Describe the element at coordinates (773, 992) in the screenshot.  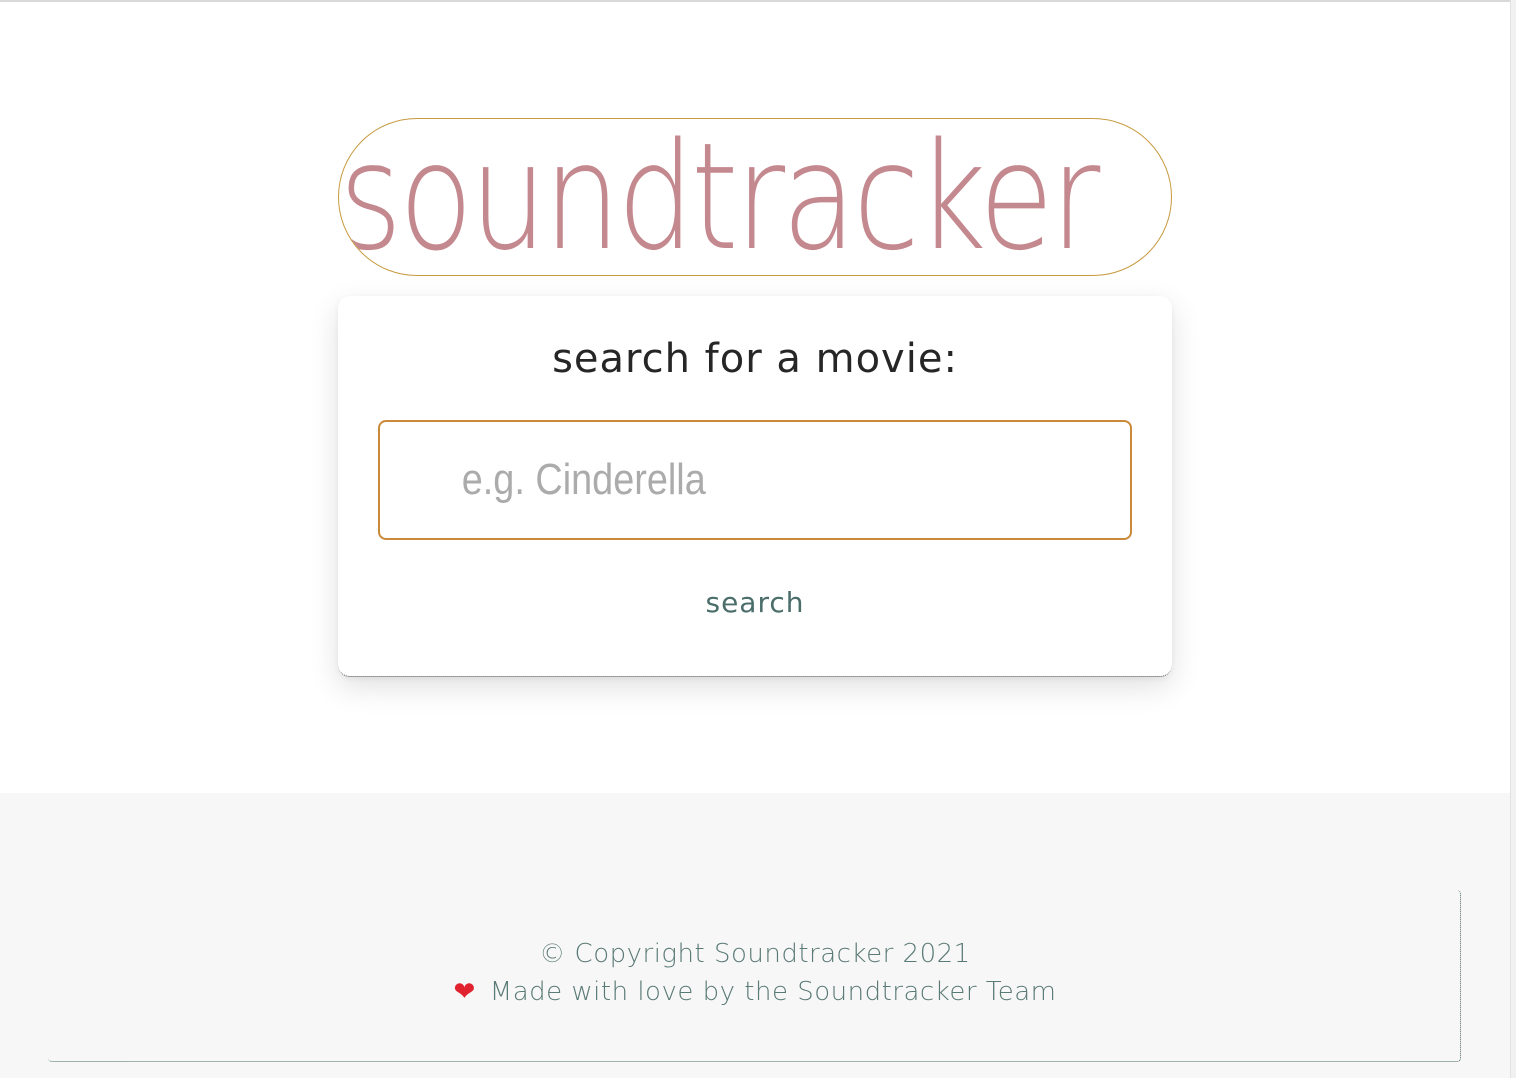
I see `made-with-love-text: Made with love by the Soundtracker Team` at that location.